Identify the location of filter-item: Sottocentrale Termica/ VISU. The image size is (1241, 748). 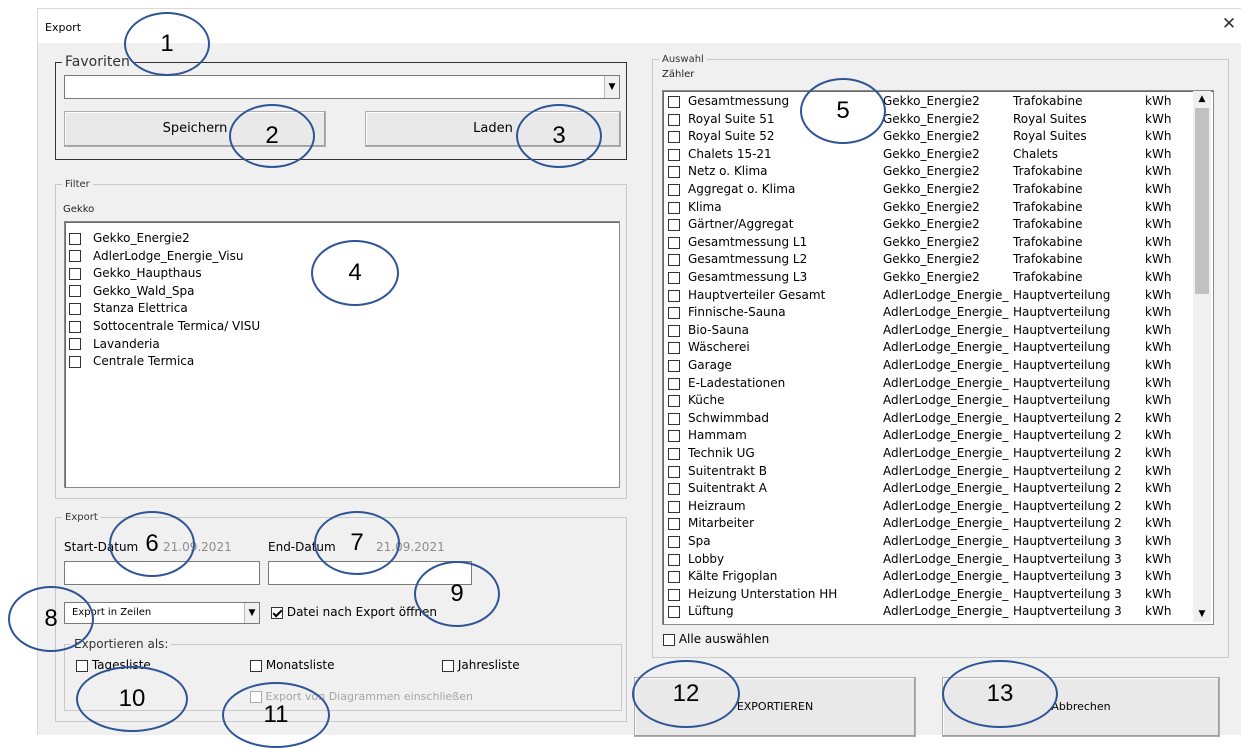
(164, 327).